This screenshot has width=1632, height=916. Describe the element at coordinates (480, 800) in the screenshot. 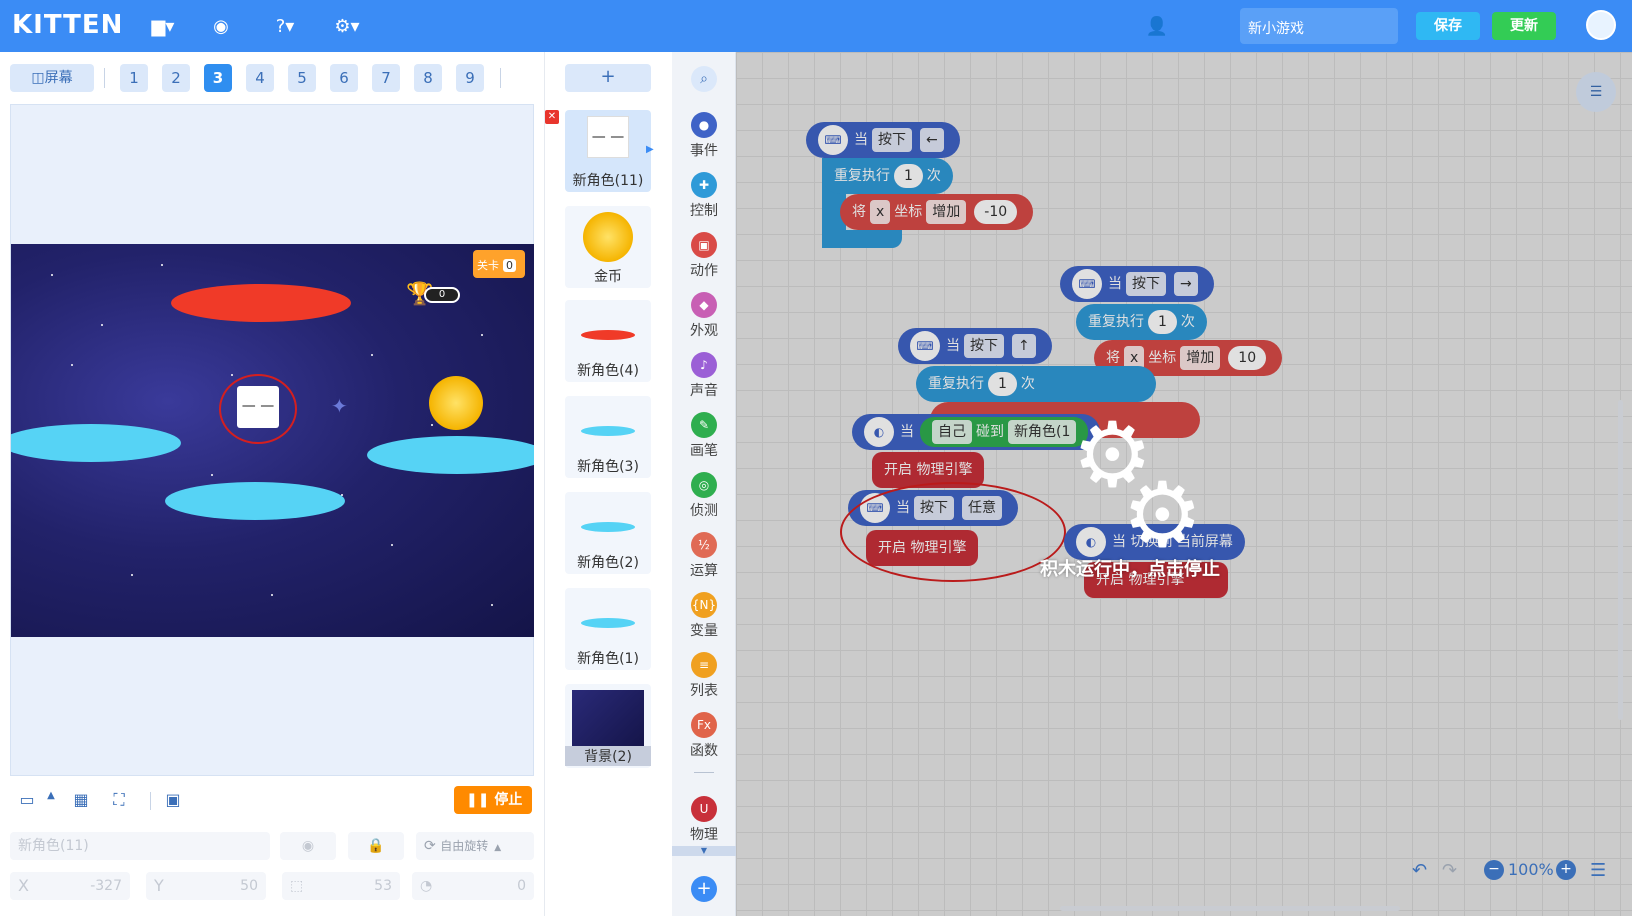

I see `pause-icon: ❚❚` at that location.